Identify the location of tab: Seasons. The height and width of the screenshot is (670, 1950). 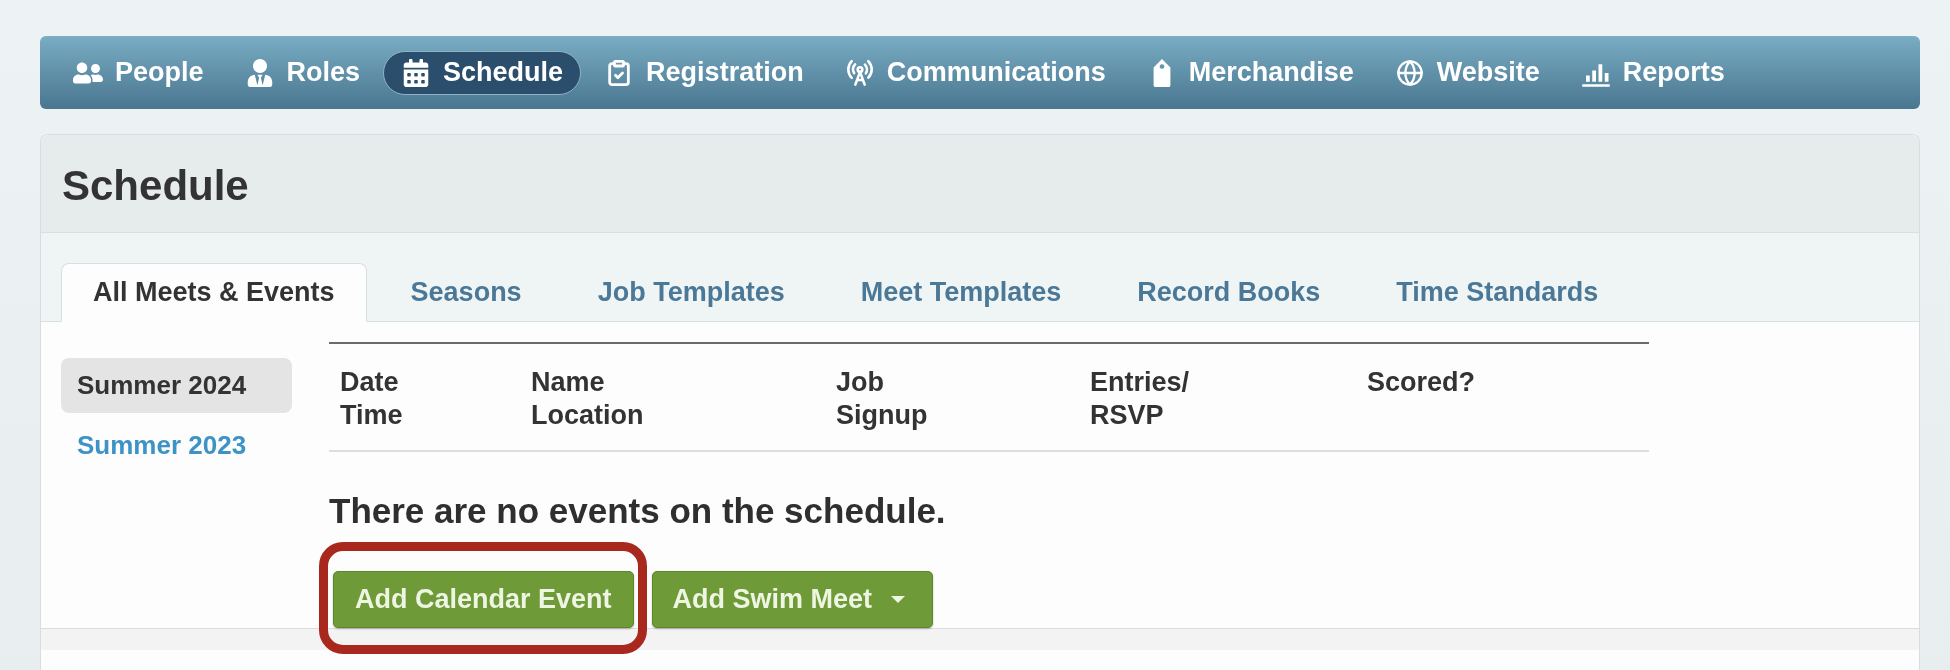
(466, 292).